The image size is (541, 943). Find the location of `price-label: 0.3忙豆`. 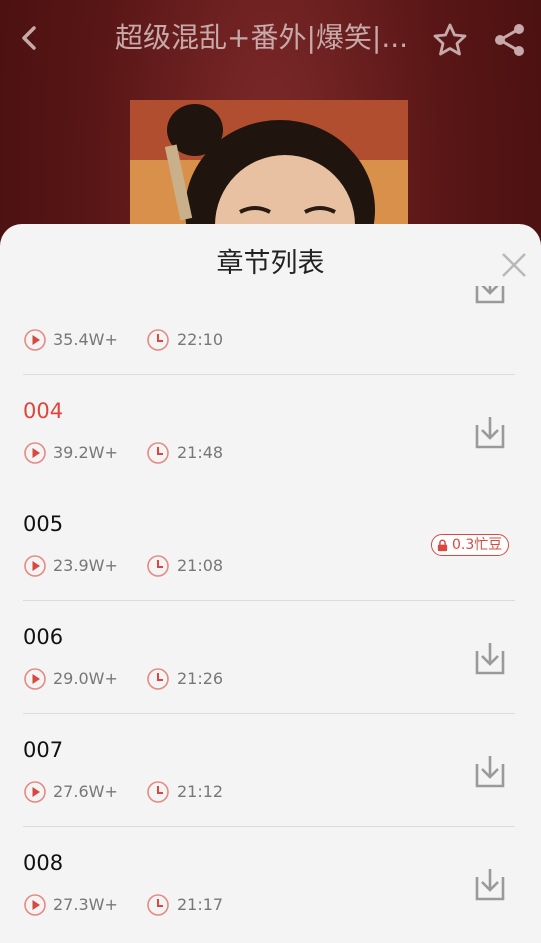

price-label: 0.3忙豆 is located at coordinates (477, 545).